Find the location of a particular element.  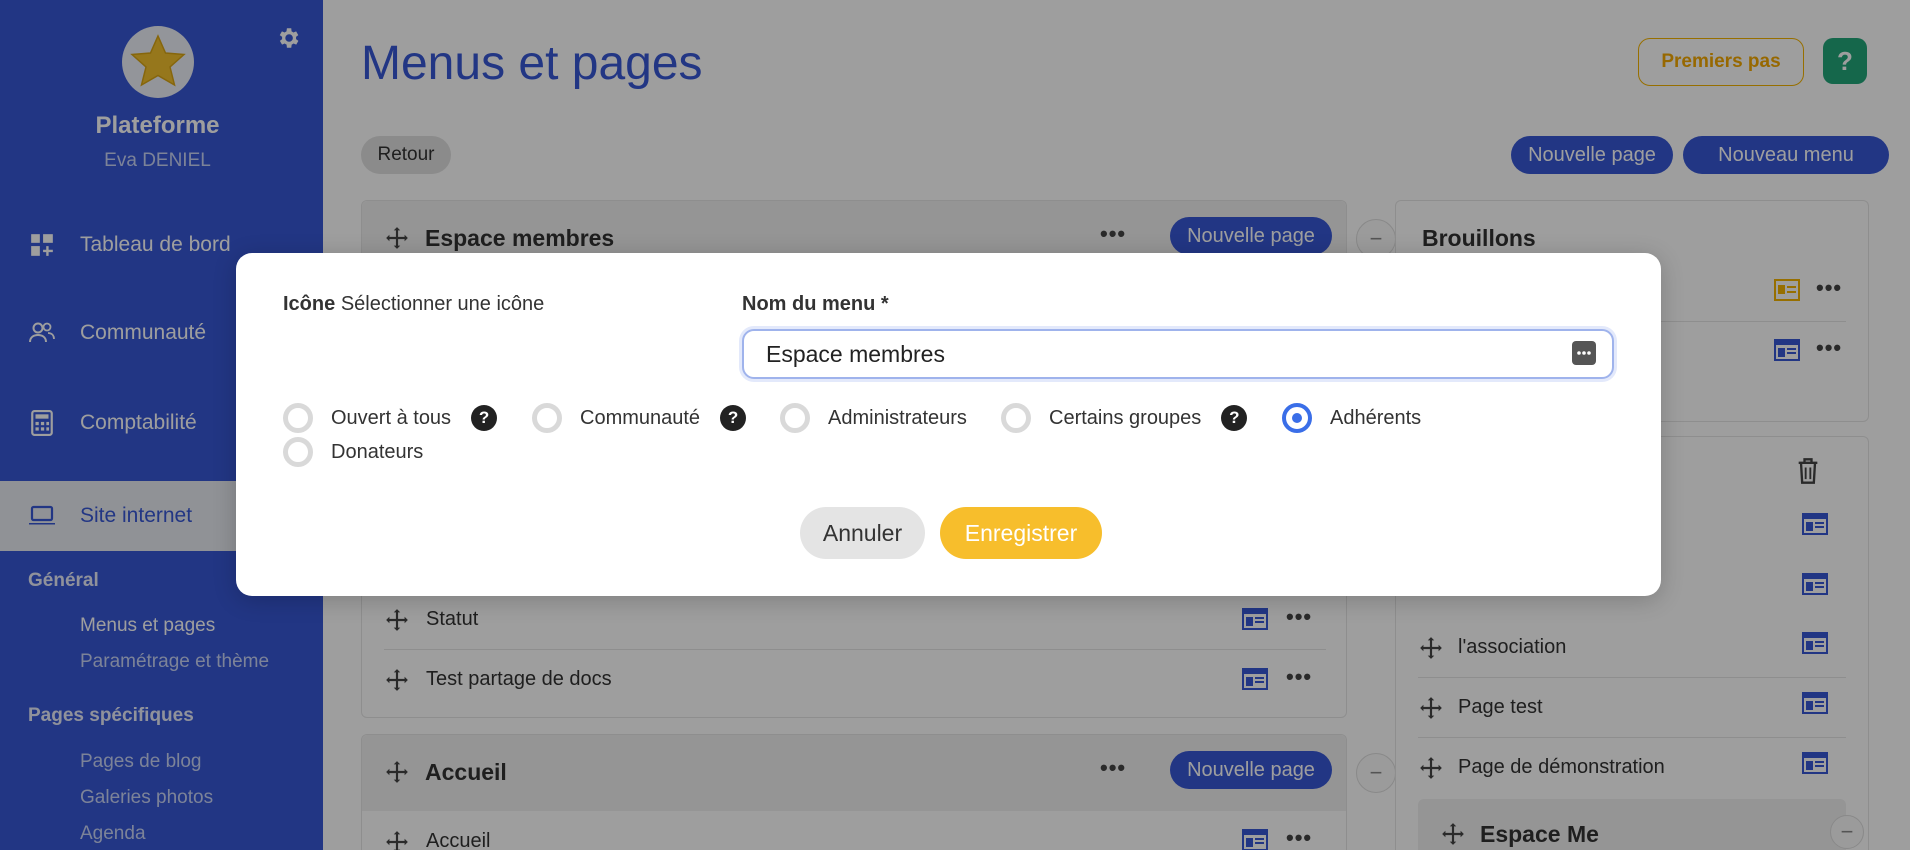

radio-community: Communauté ? is located at coordinates (639, 418).